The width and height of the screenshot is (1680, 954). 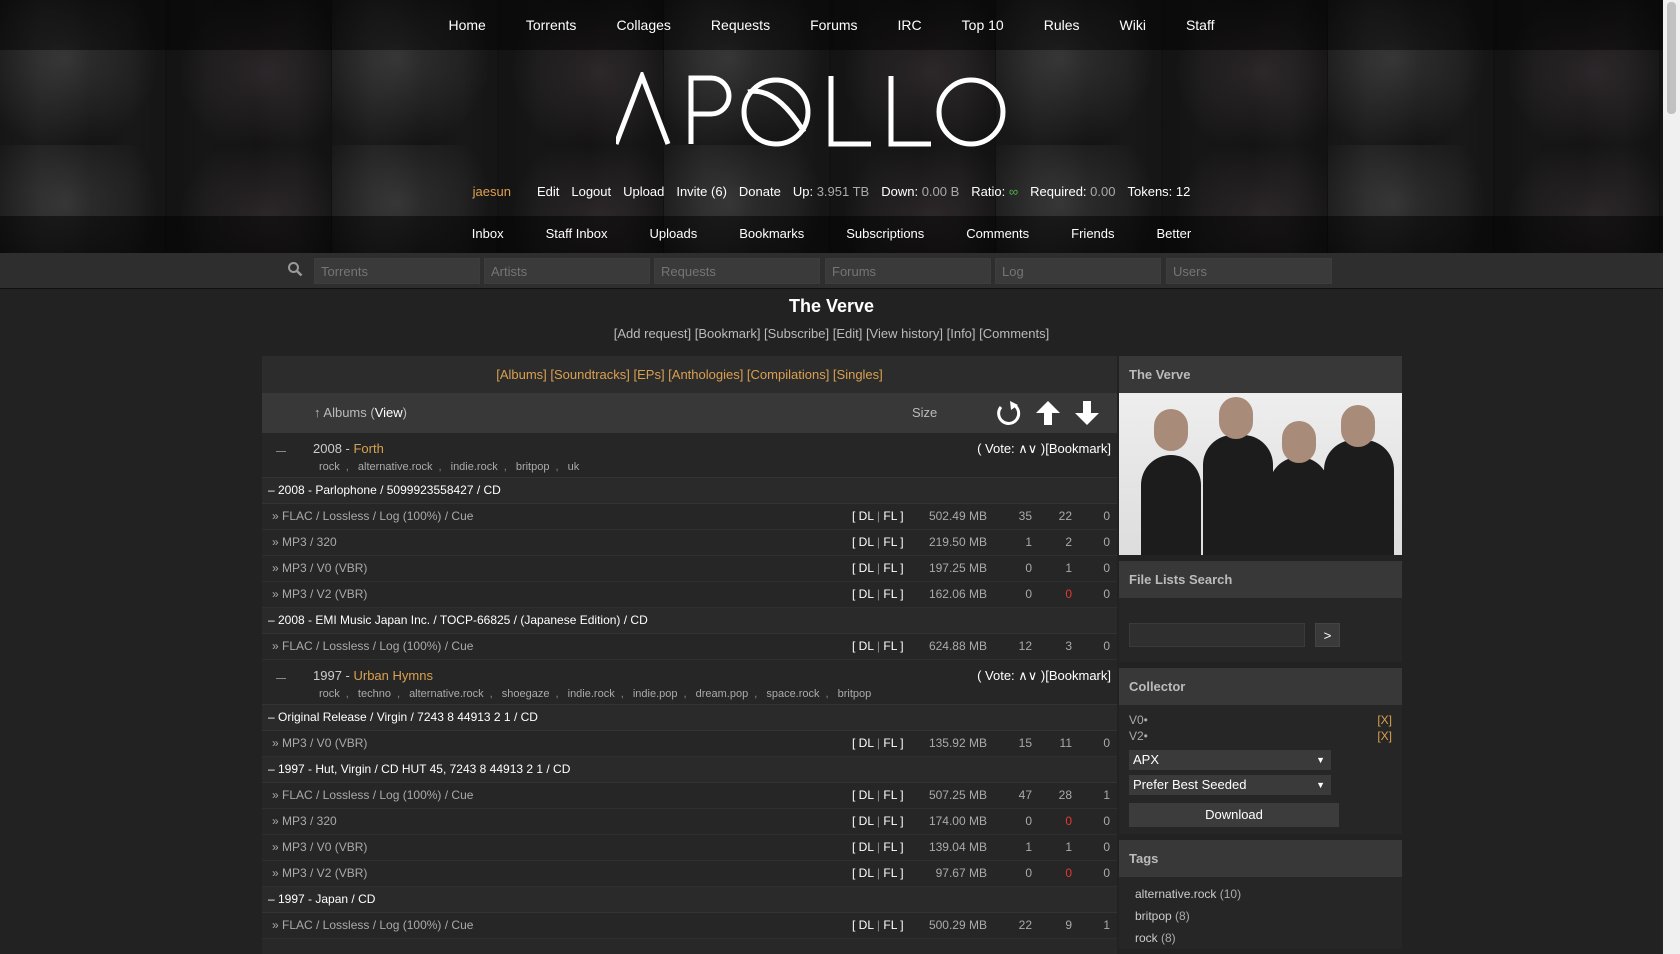 What do you see at coordinates (360, 412) in the screenshot?
I see `albums-header-label: ↑ Albums (View)` at bounding box center [360, 412].